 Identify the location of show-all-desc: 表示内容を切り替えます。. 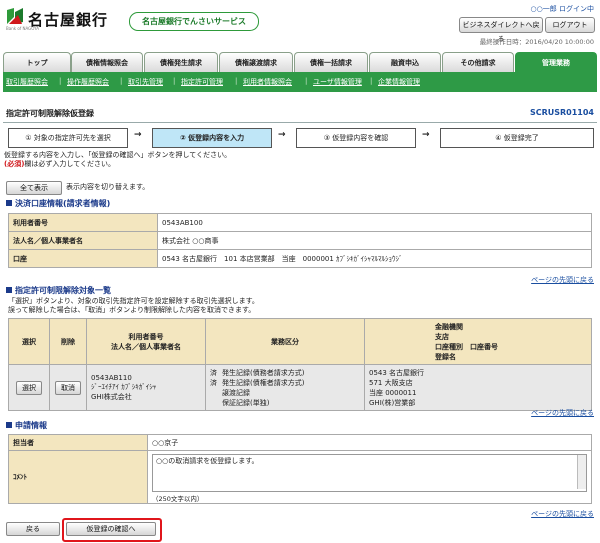
(108, 187).